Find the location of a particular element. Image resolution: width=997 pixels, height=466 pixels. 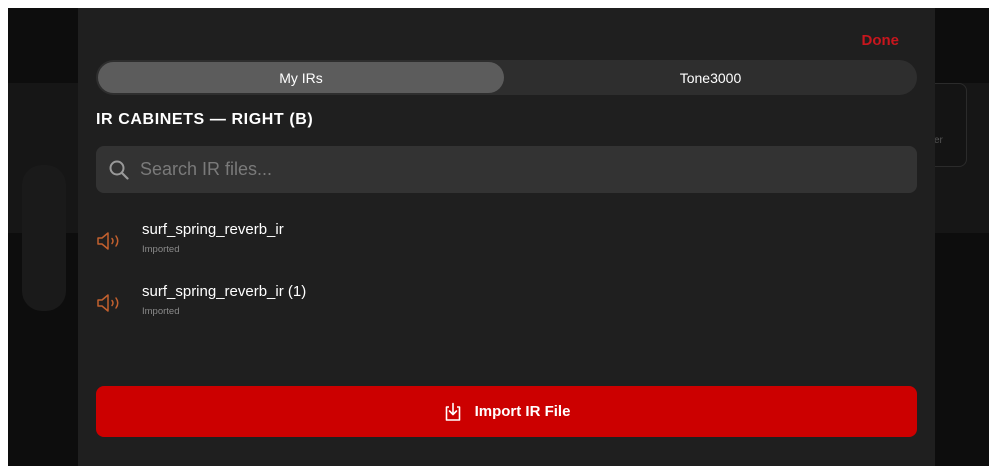

ir-file-item: surf_spring_reverb_ir Imported is located at coordinates (506, 241).